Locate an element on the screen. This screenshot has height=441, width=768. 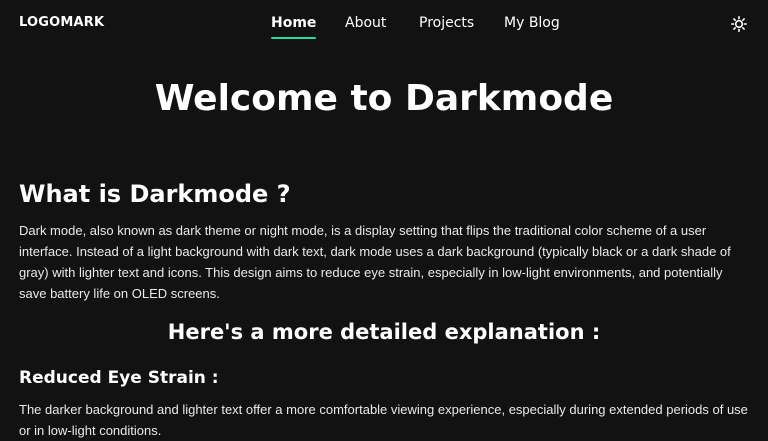
theme-toggle-button is located at coordinates (739, 24).